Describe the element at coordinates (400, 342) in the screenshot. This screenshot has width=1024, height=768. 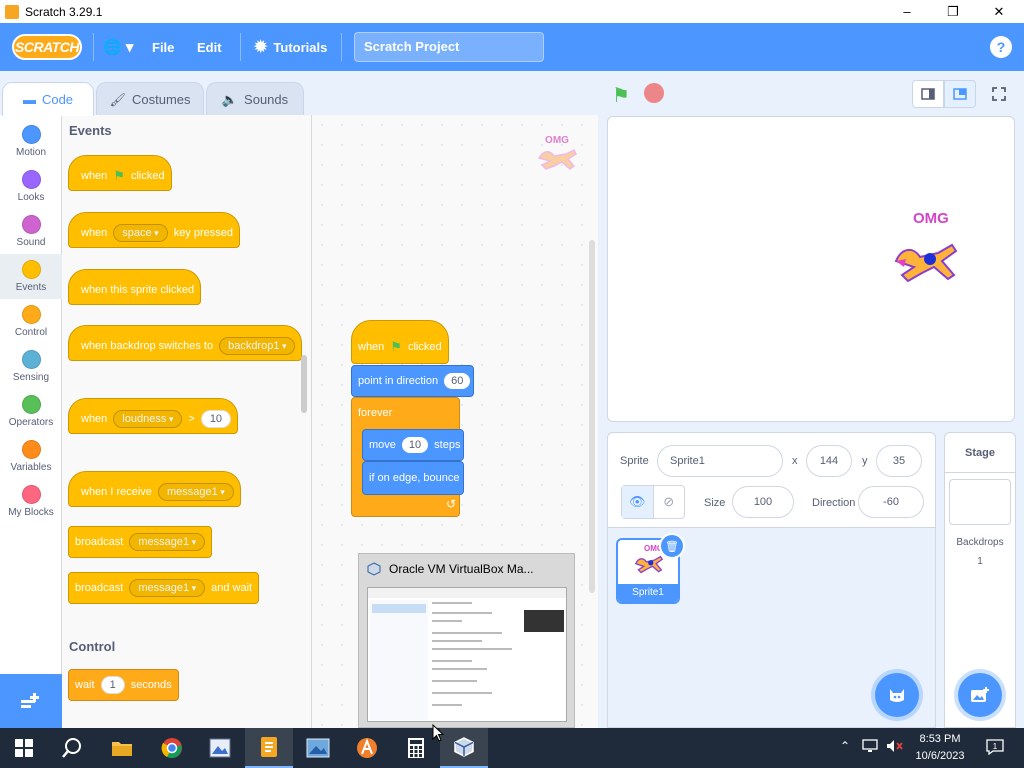
I see `script-when-flag-clicked: when ⚑ clicked` at that location.